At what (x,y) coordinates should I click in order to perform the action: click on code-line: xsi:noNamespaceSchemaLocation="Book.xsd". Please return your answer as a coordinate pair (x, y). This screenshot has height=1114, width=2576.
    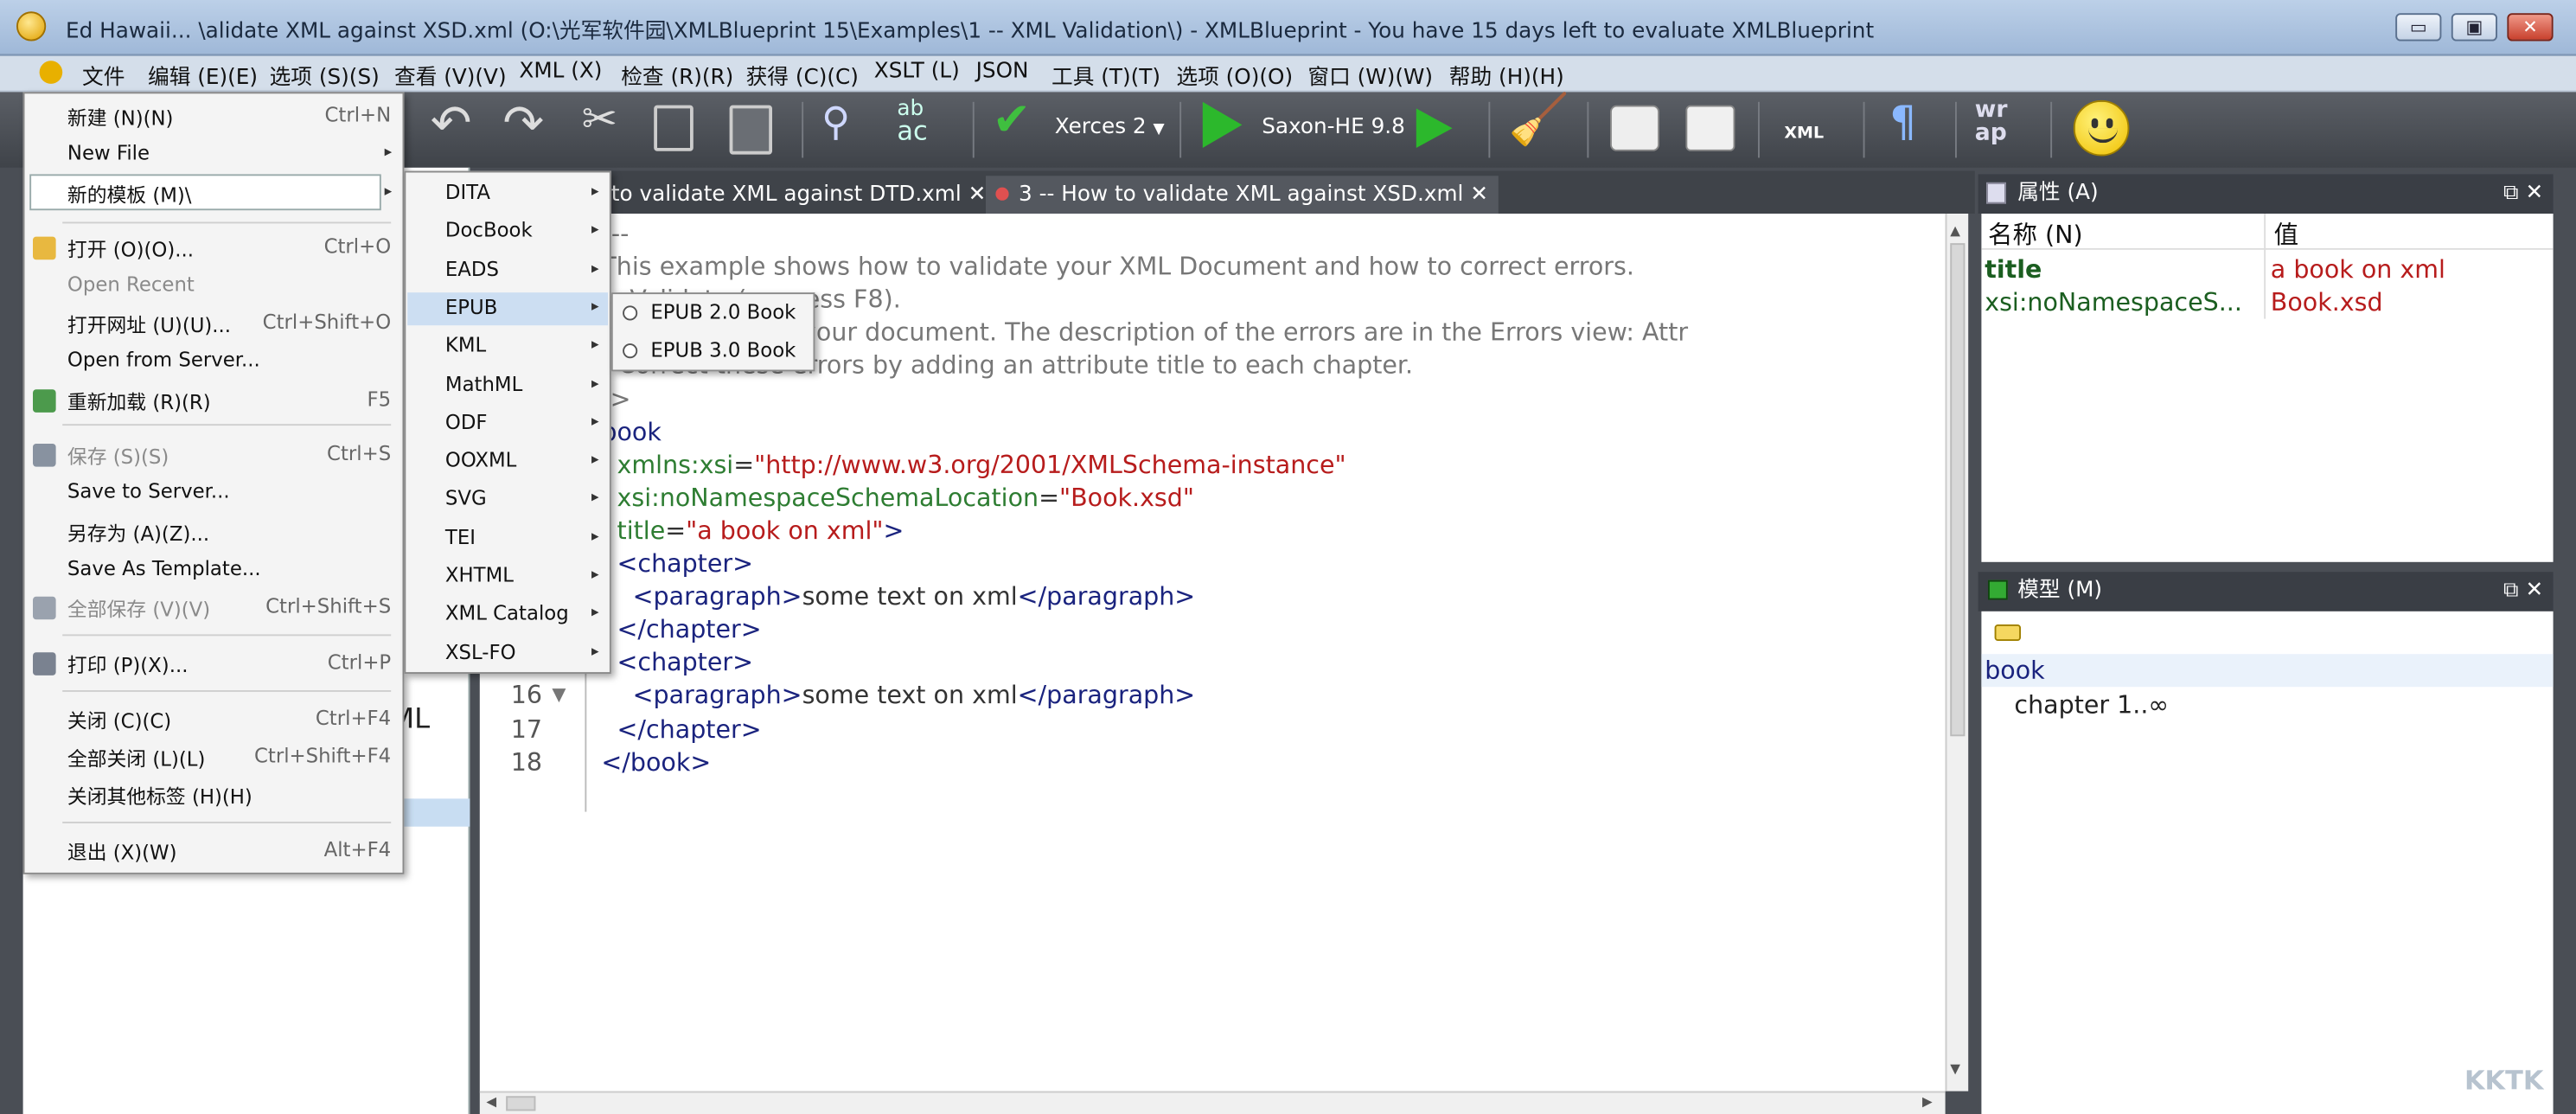
    Looking at the image, I should click on (897, 497).